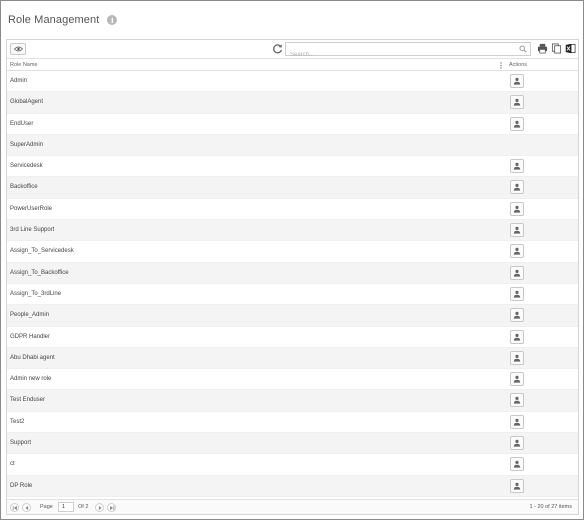 The width and height of the screenshot is (584, 520). What do you see at coordinates (32, 357) in the screenshot?
I see `role-name-cell: Abu Dhabi agent` at bounding box center [32, 357].